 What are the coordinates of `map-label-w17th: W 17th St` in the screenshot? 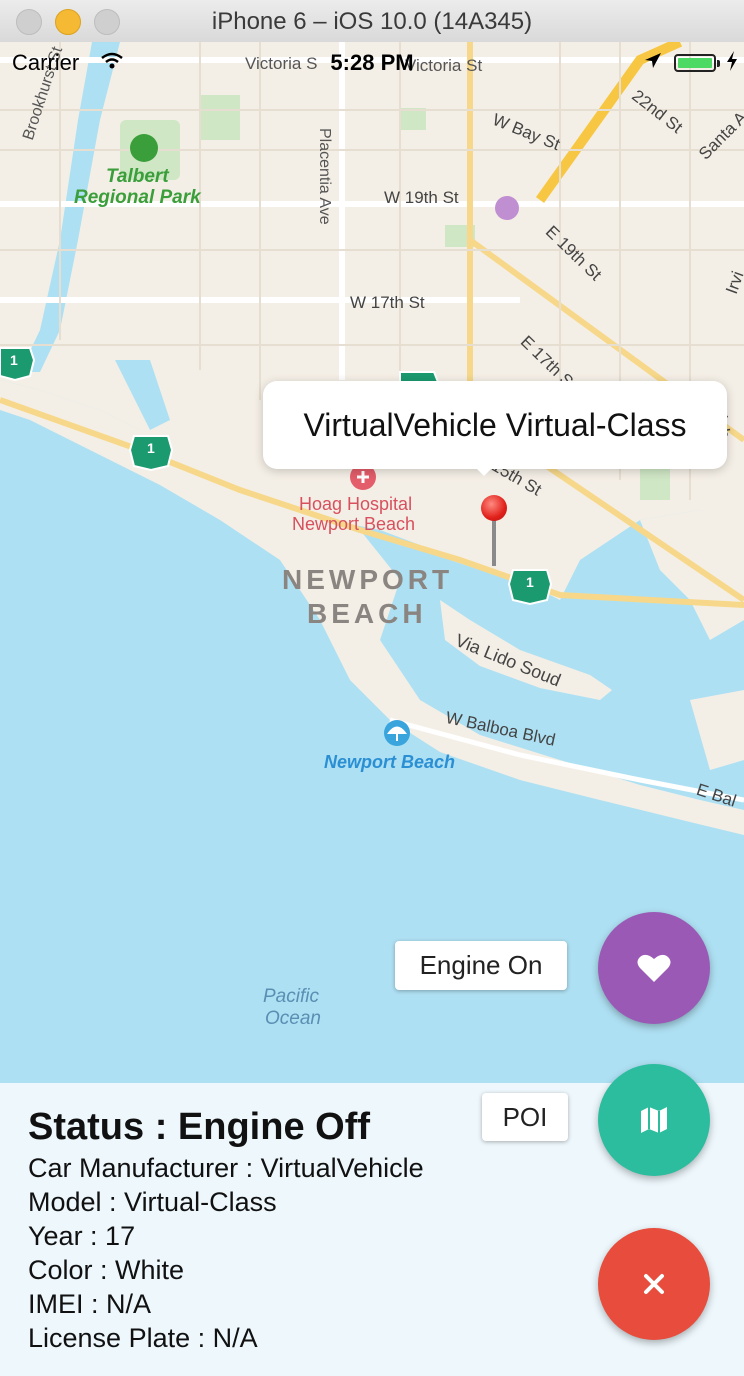 It's located at (387, 302).